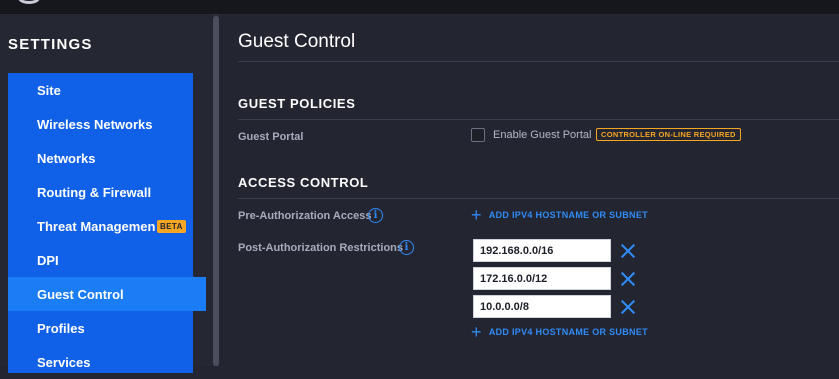  I want to click on sidebar-item-label: Profiles, so click(61, 328).